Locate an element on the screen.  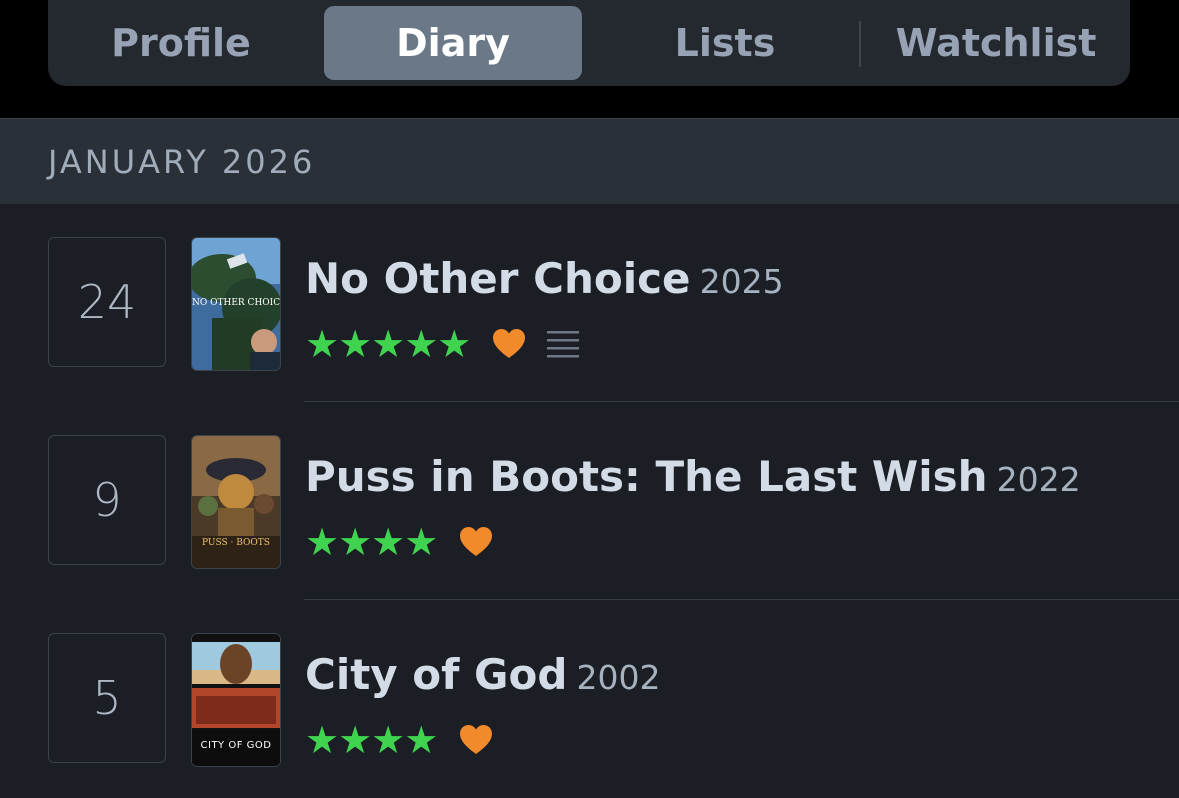
entry-title-line: No Other Choice 2025 is located at coordinates (544, 278).